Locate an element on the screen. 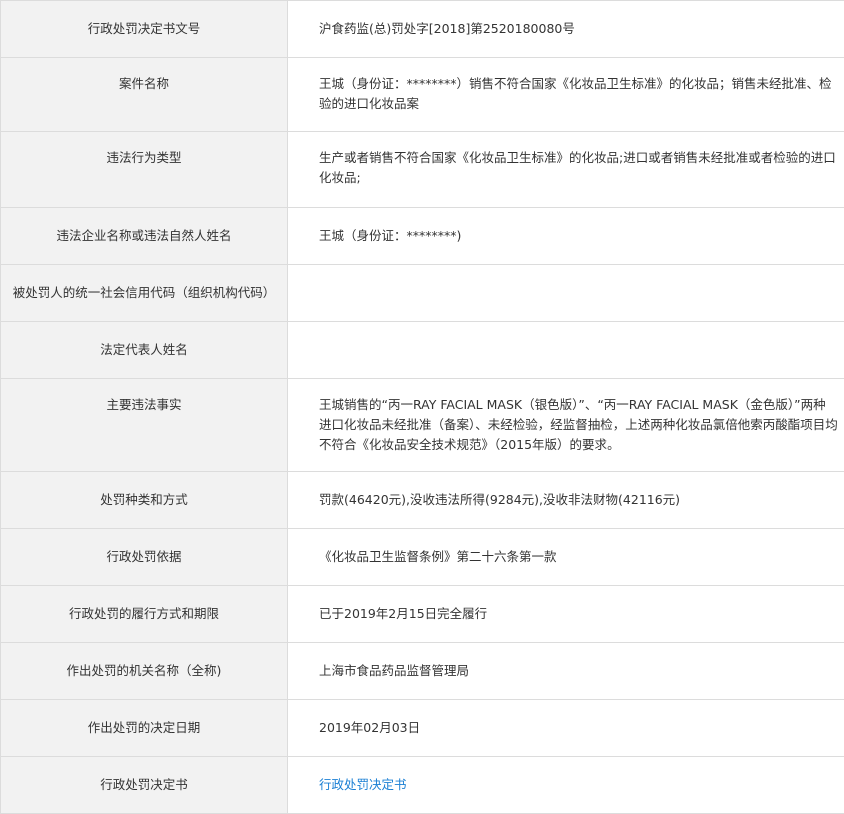  decision-document-link: 行政处罚决定书 is located at coordinates (363, 784).